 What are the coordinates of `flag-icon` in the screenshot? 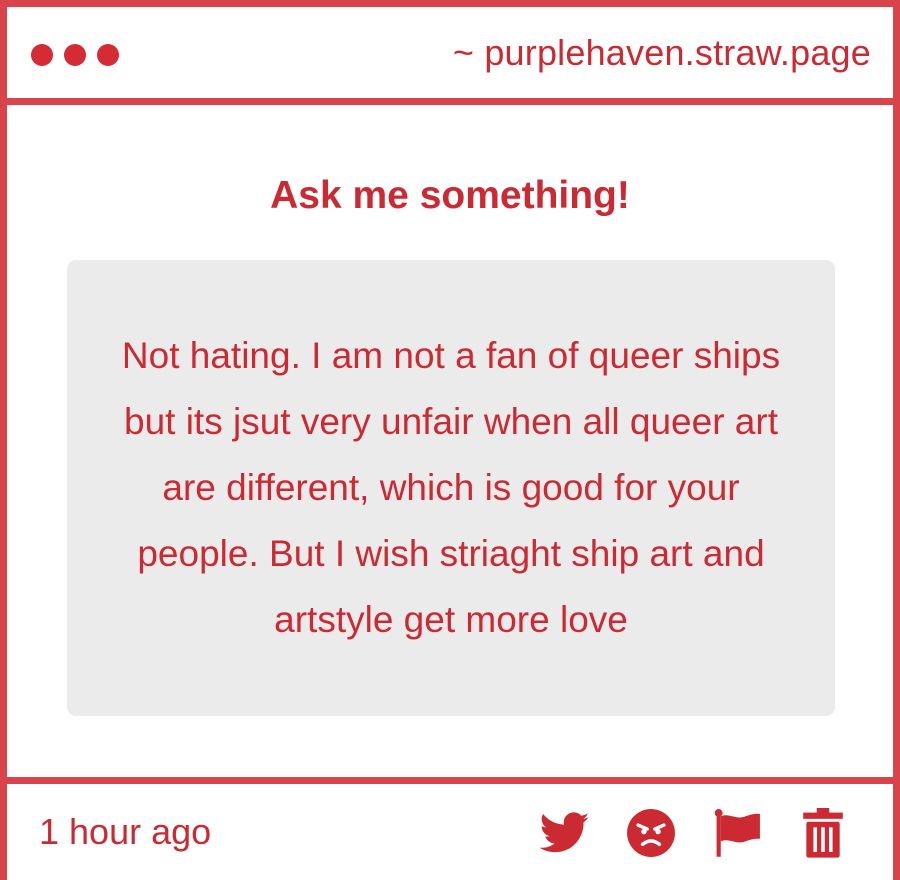 It's located at (737, 833).